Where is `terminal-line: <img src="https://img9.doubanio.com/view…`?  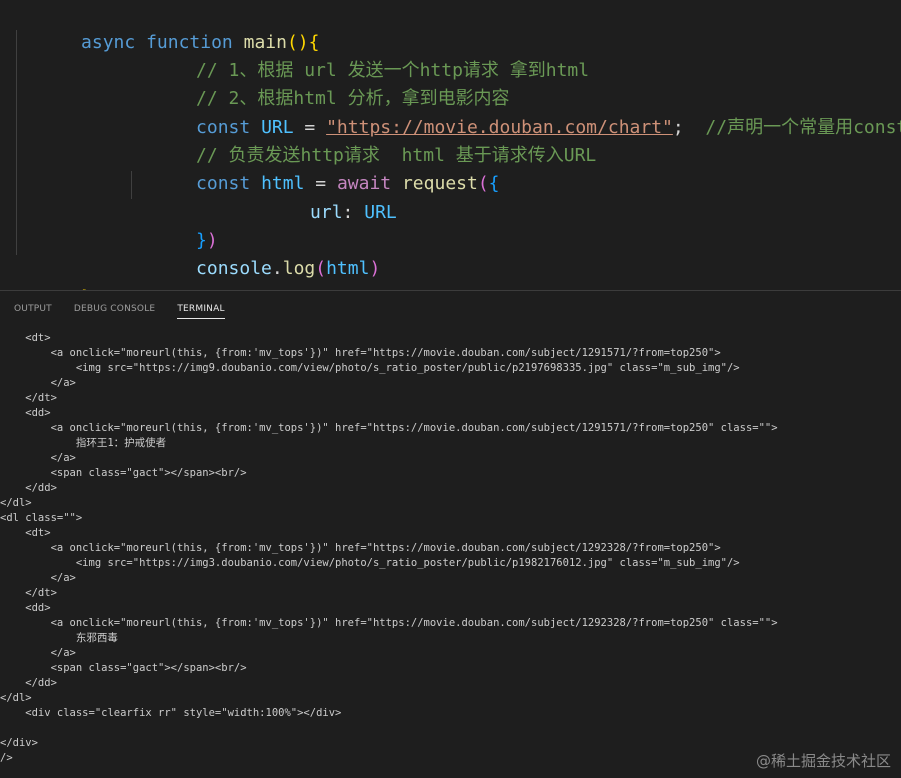 terminal-line: <img src="https://img9.doubanio.com/view… is located at coordinates (370, 368).